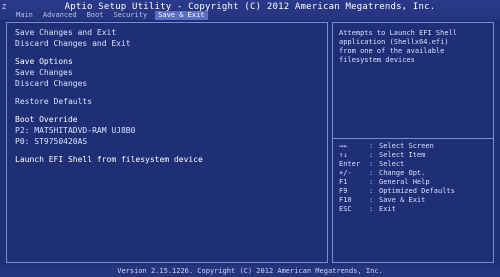 The height and width of the screenshot is (277, 500). Describe the element at coordinates (404, 182) in the screenshot. I see `key-description: General Help` at that location.